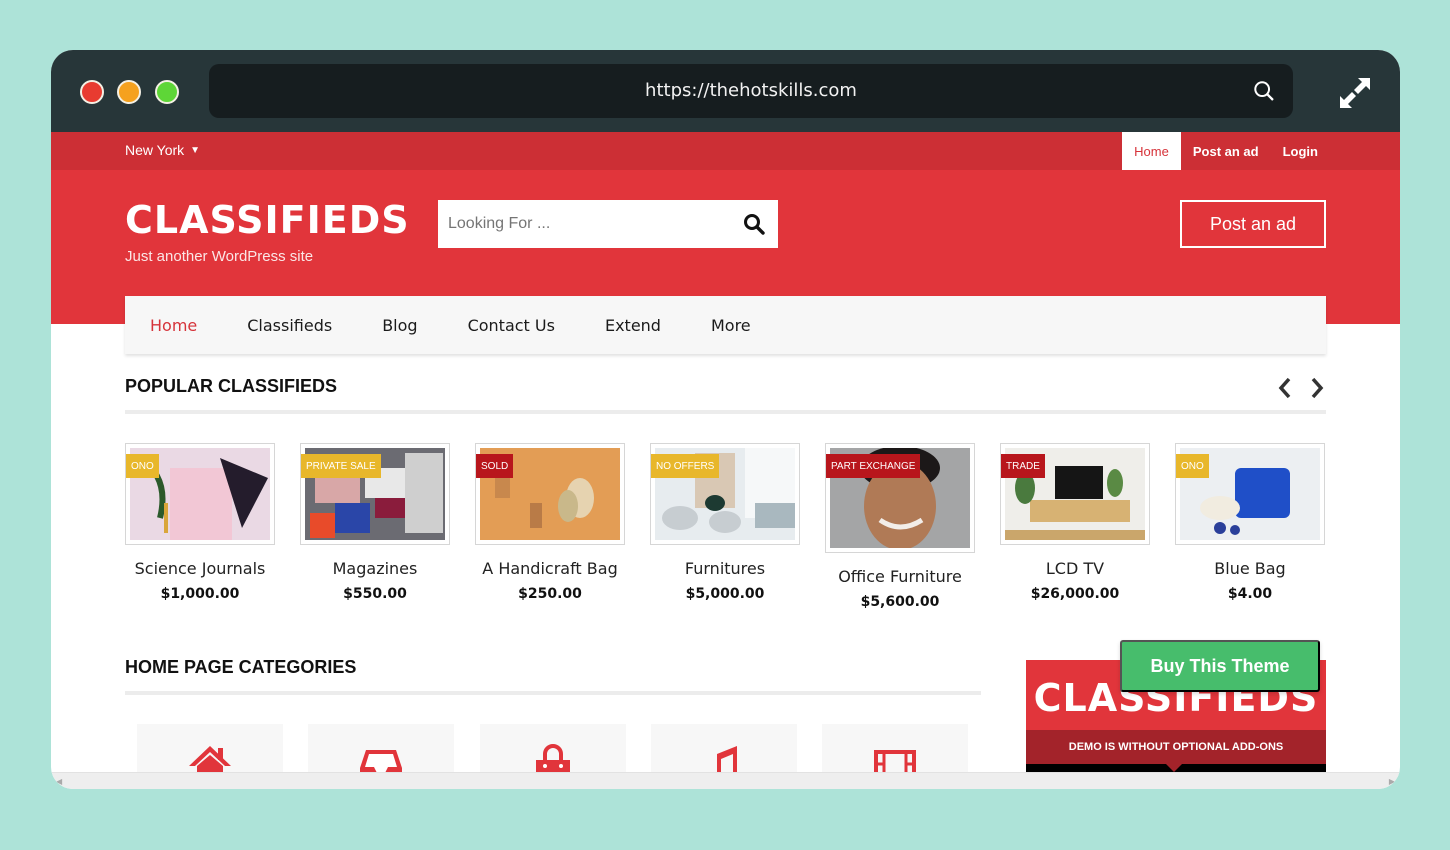 This screenshot has width=1450, height=850. I want to click on classified-card: ONO Science Journals $1,000.00, so click(200, 522).